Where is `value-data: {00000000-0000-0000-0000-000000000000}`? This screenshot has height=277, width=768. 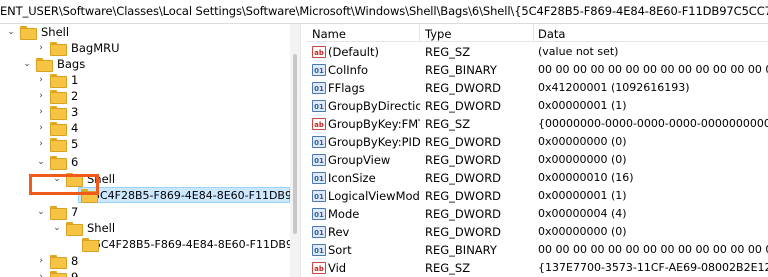 value-data: {00000000-0000-0000-0000-000000000000} is located at coordinates (653, 123).